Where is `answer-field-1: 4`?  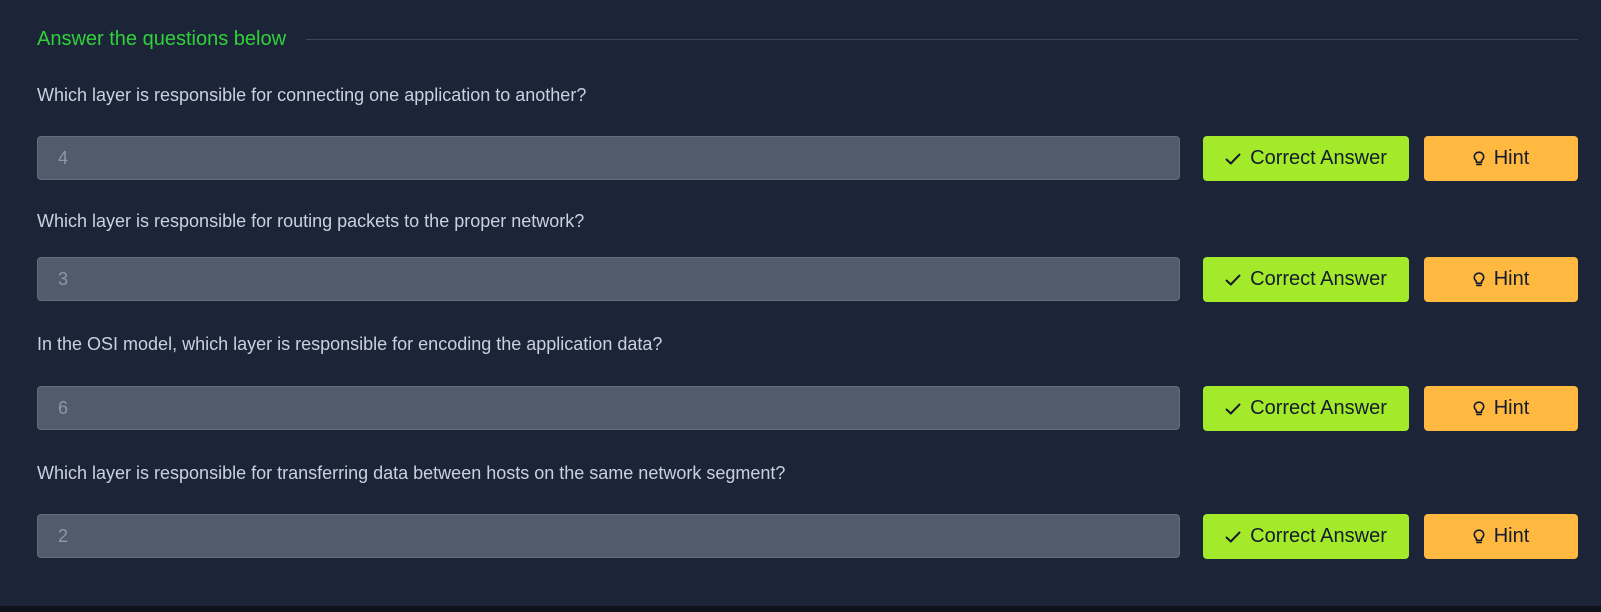
answer-field-1: 4 is located at coordinates (608, 158).